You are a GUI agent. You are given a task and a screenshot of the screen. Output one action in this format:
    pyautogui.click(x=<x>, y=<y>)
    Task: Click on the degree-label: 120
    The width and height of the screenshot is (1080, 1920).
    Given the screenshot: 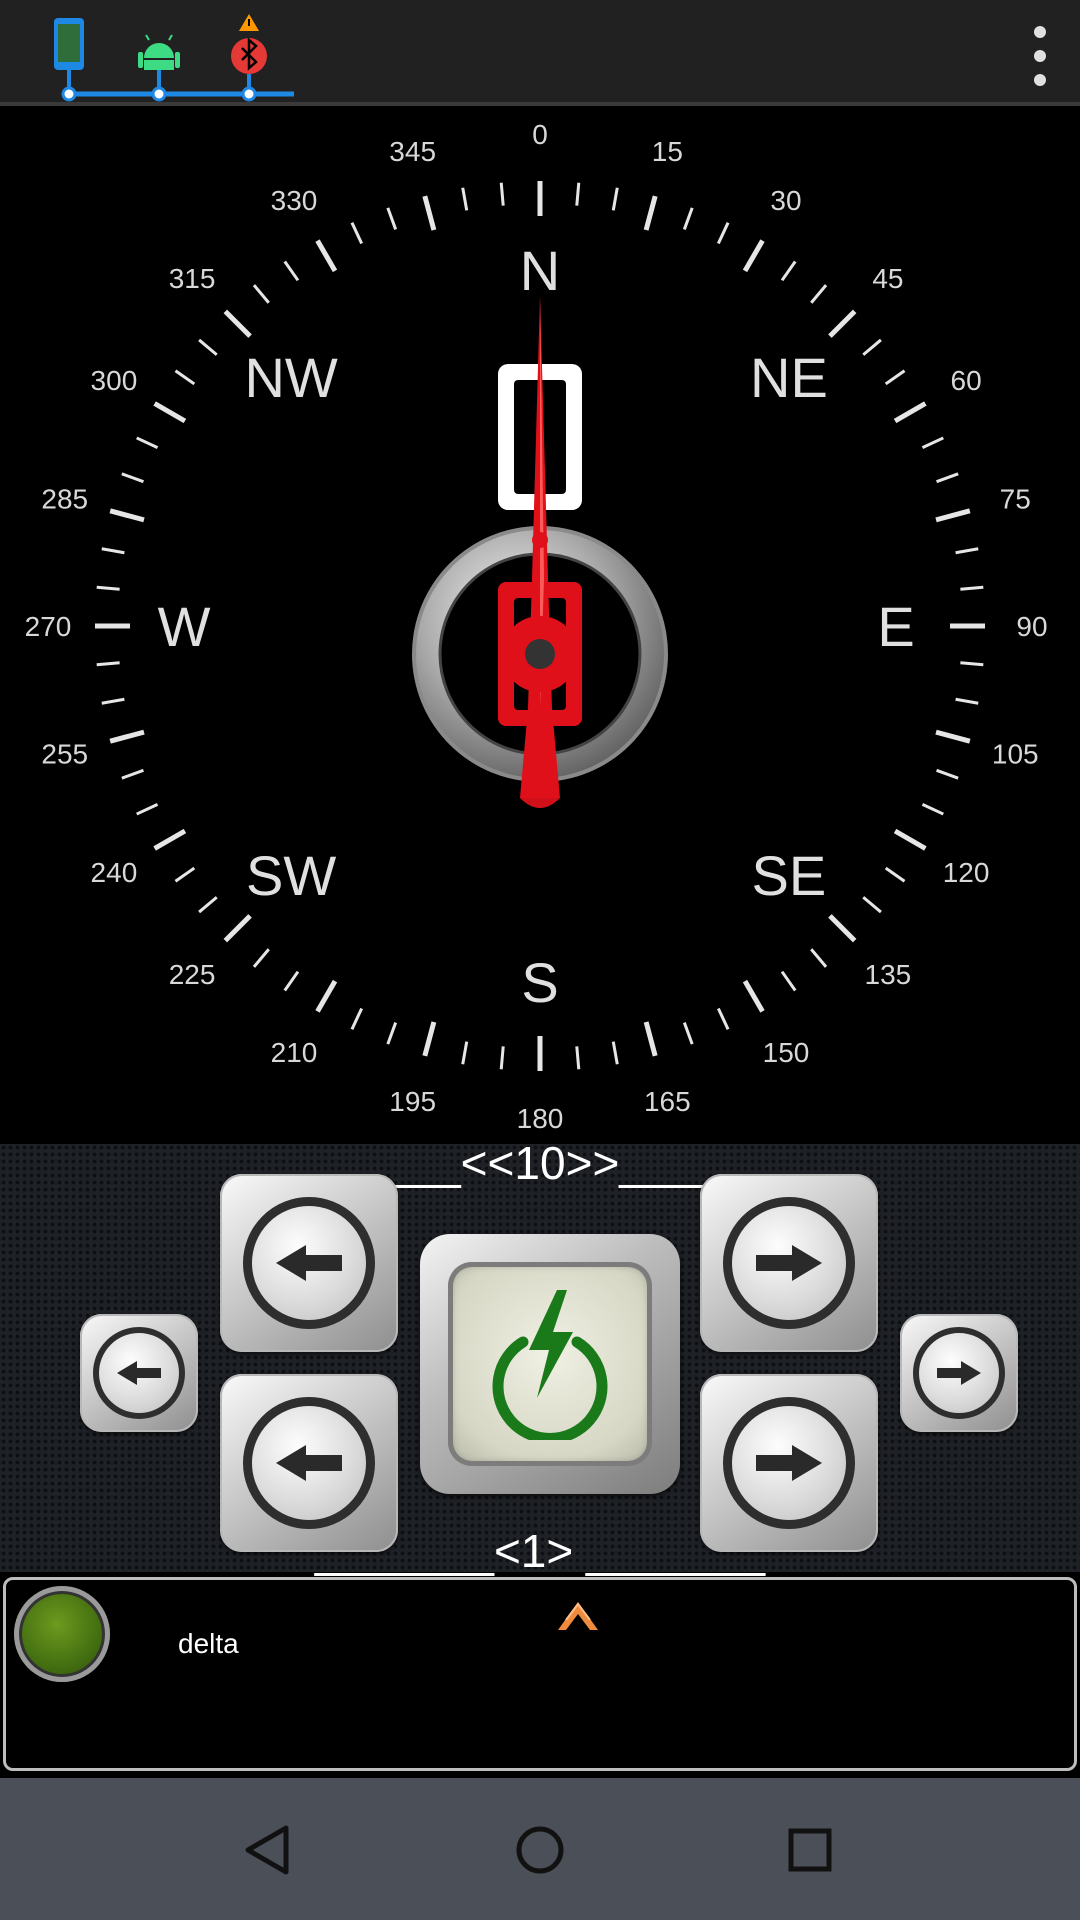 What is the action you would take?
    pyautogui.click(x=966, y=872)
    